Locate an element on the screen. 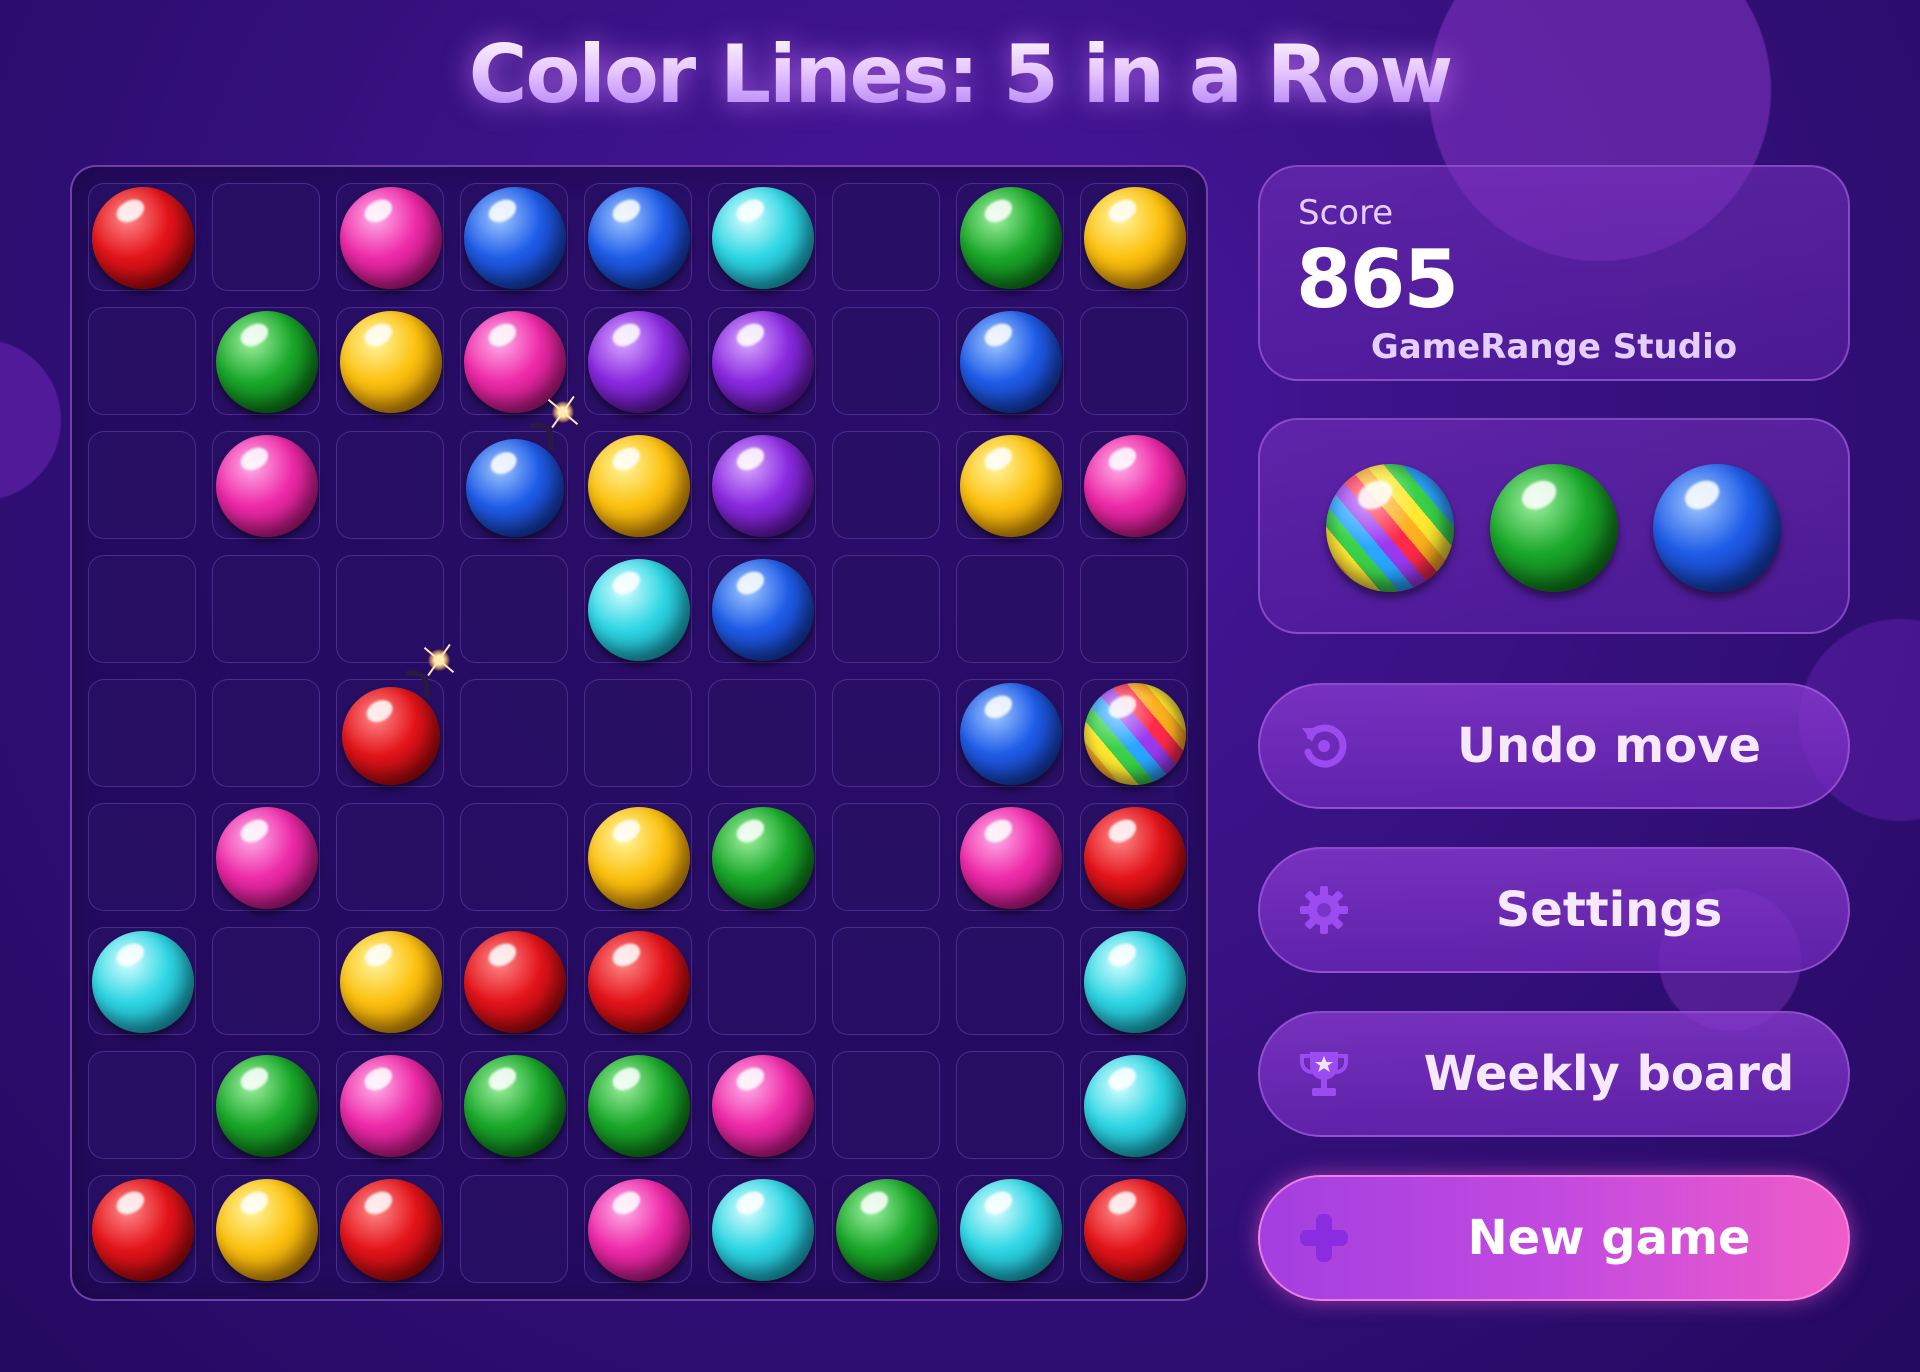  rainbow-ball is located at coordinates (1135, 734).